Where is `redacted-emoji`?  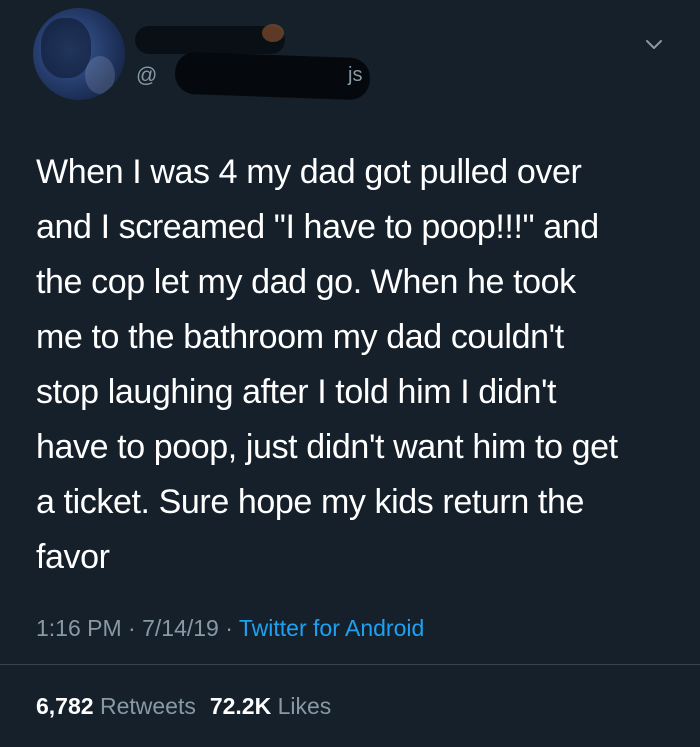
redacted-emoji is located at coordinates (273, 33).